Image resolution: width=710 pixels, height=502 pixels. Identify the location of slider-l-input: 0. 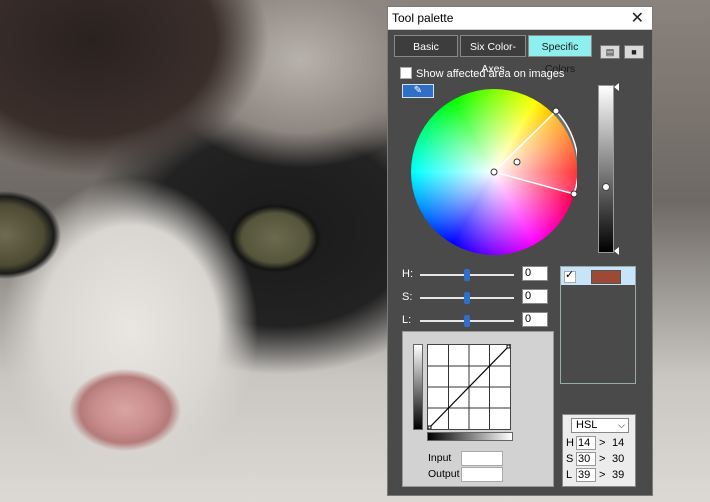
(535, 319).